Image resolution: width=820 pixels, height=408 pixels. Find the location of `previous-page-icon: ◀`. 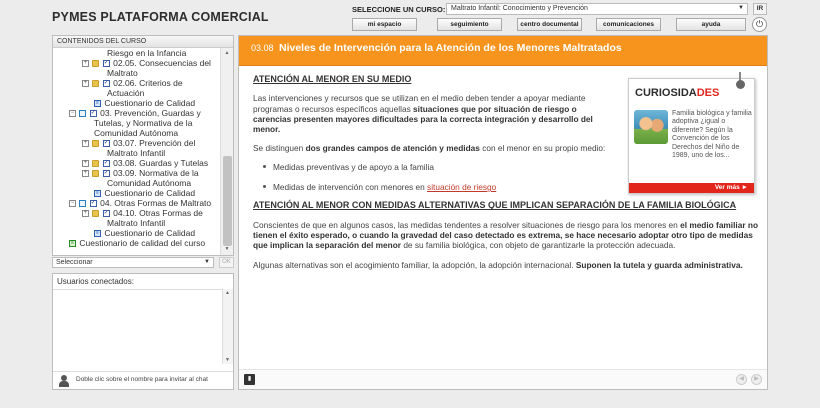

previous-page-icon: ◀ is located at coordinates (741, 379).